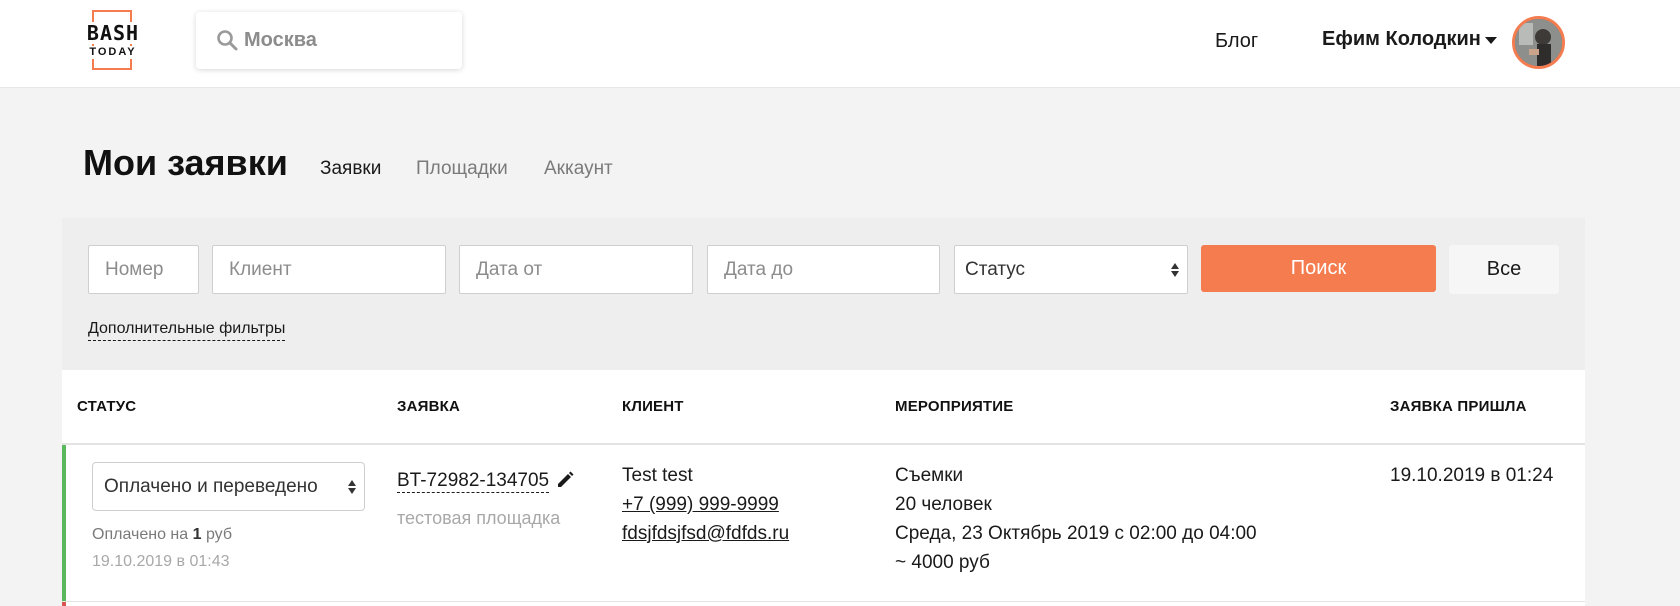  I want to click on status-filter-select: Статус, so click(1071, 269).